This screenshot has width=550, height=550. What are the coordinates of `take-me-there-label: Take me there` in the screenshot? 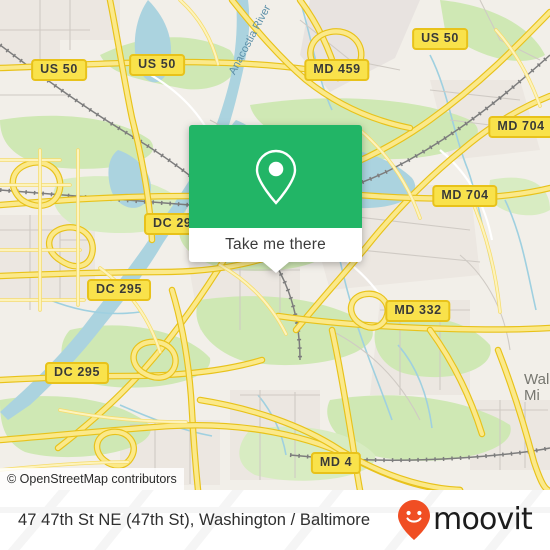 It's located at (275, 244).